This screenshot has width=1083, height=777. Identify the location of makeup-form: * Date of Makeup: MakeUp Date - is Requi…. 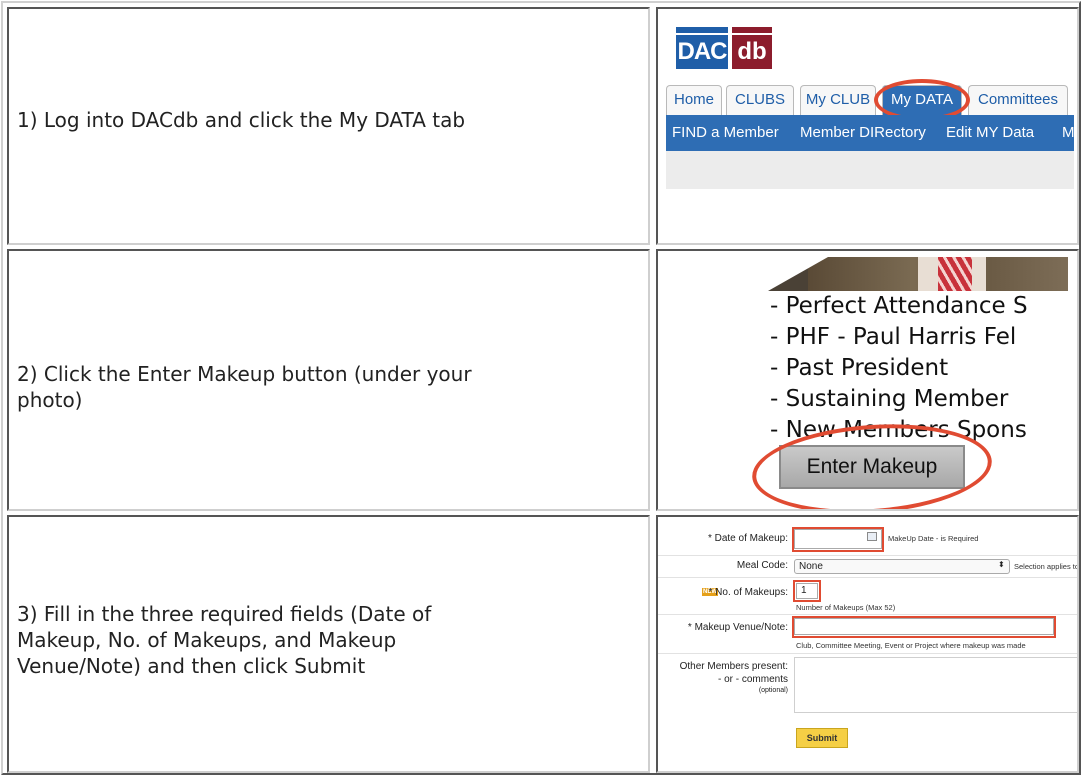
(867, 644).